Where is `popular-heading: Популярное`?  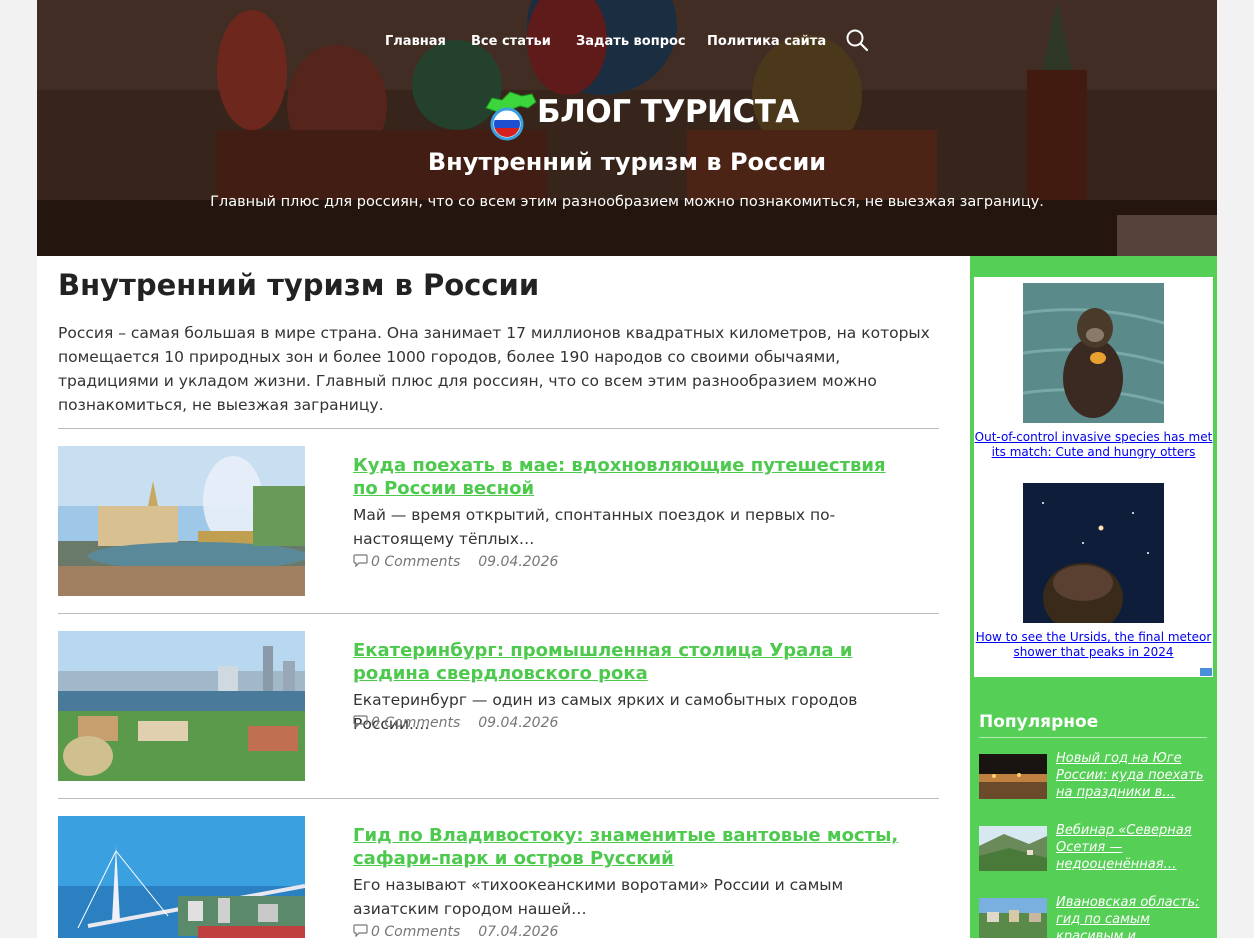 popular-heading: Популярное is located at coordinates (1039, 722).